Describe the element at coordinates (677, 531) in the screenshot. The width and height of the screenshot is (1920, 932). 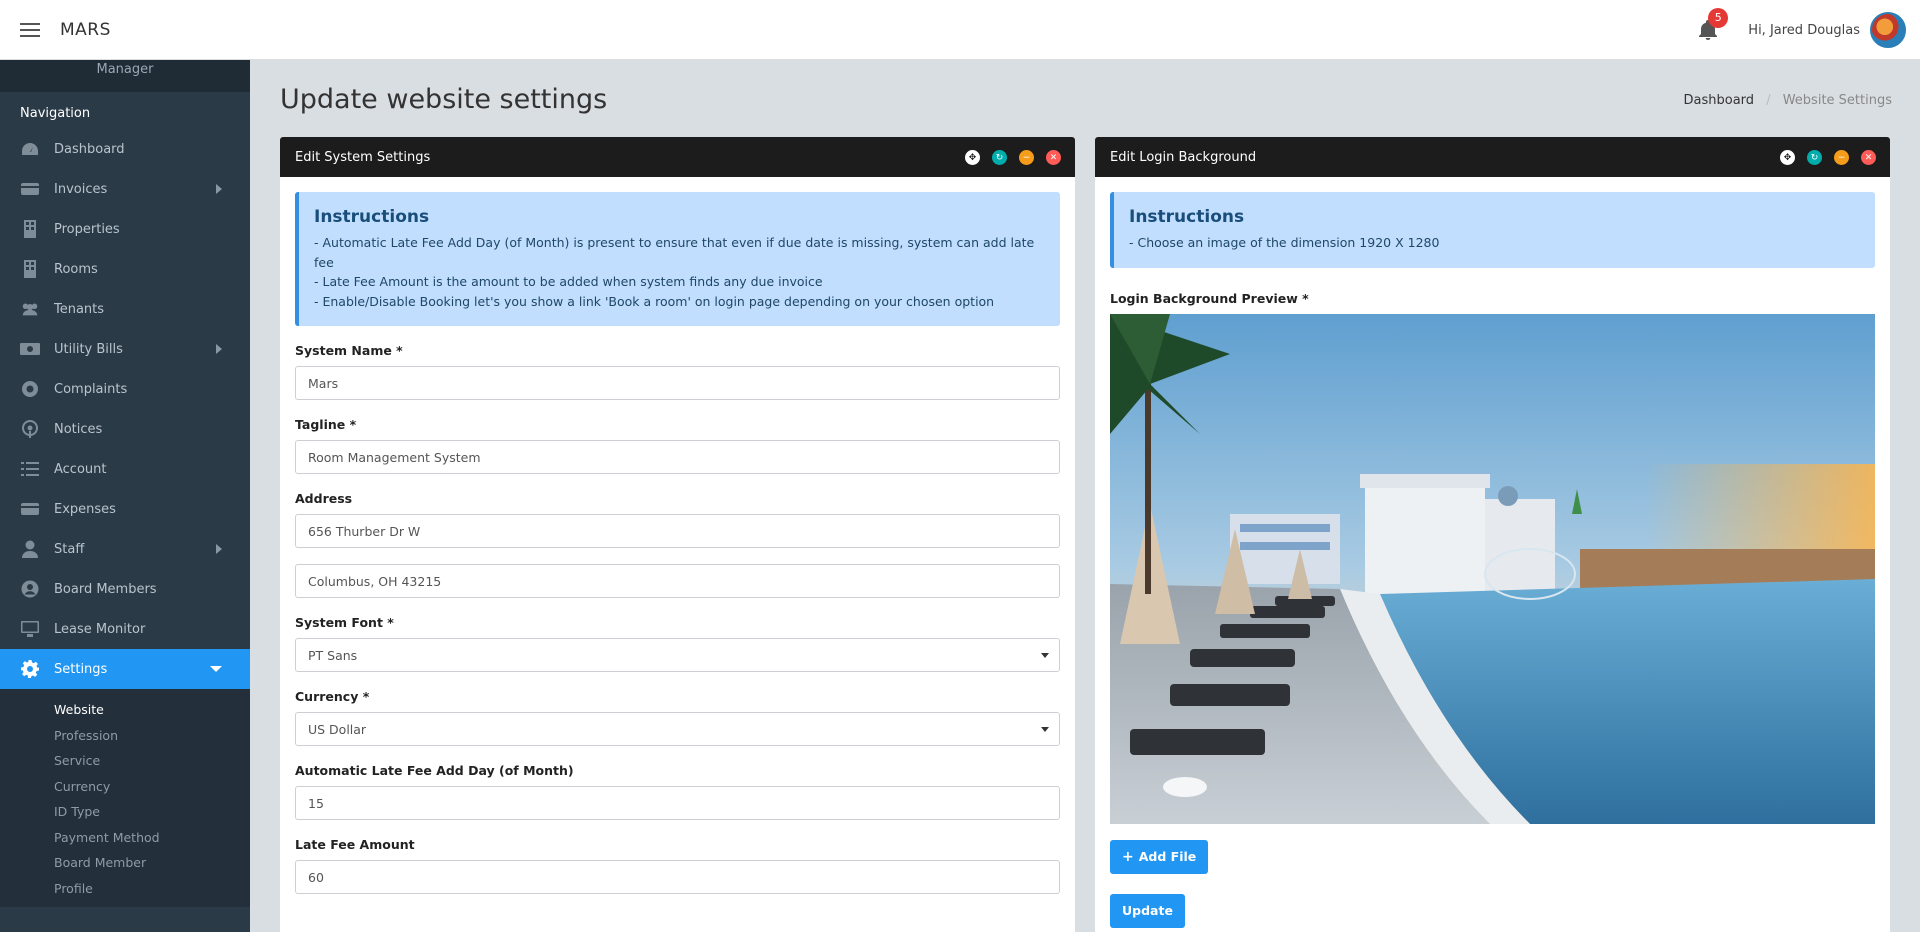
I see `address-line1-input: 656 Thurber Dr W` at that location.